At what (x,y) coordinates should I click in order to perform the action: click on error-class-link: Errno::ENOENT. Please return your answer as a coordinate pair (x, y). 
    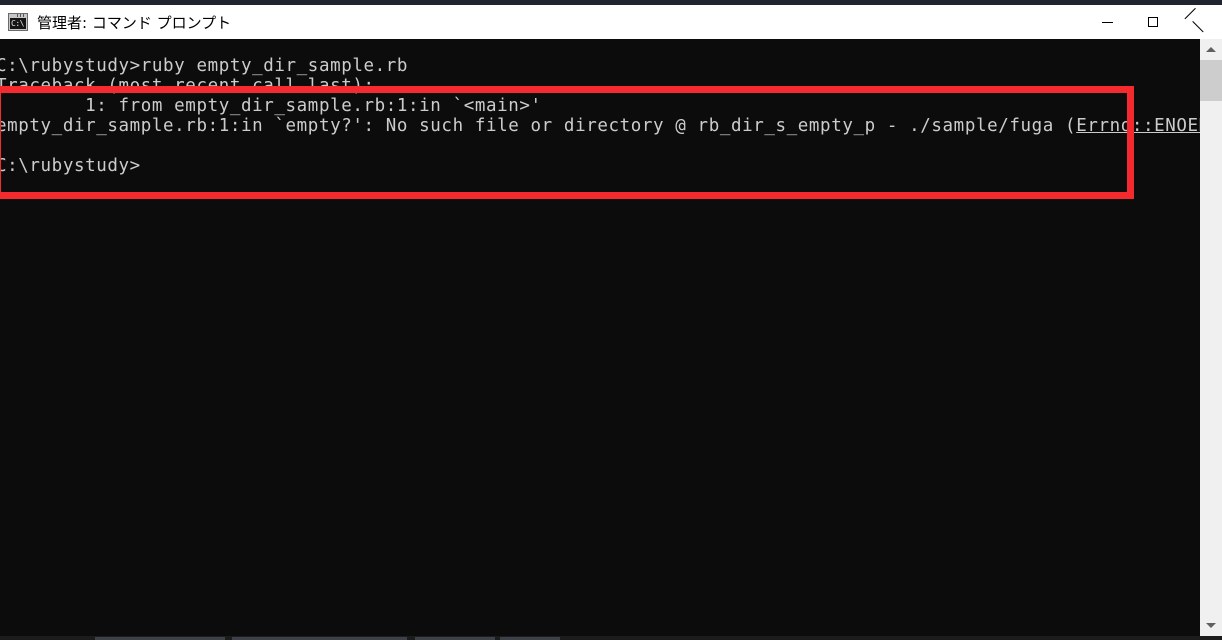
    Looking at the image, I should click on (1138, 126).